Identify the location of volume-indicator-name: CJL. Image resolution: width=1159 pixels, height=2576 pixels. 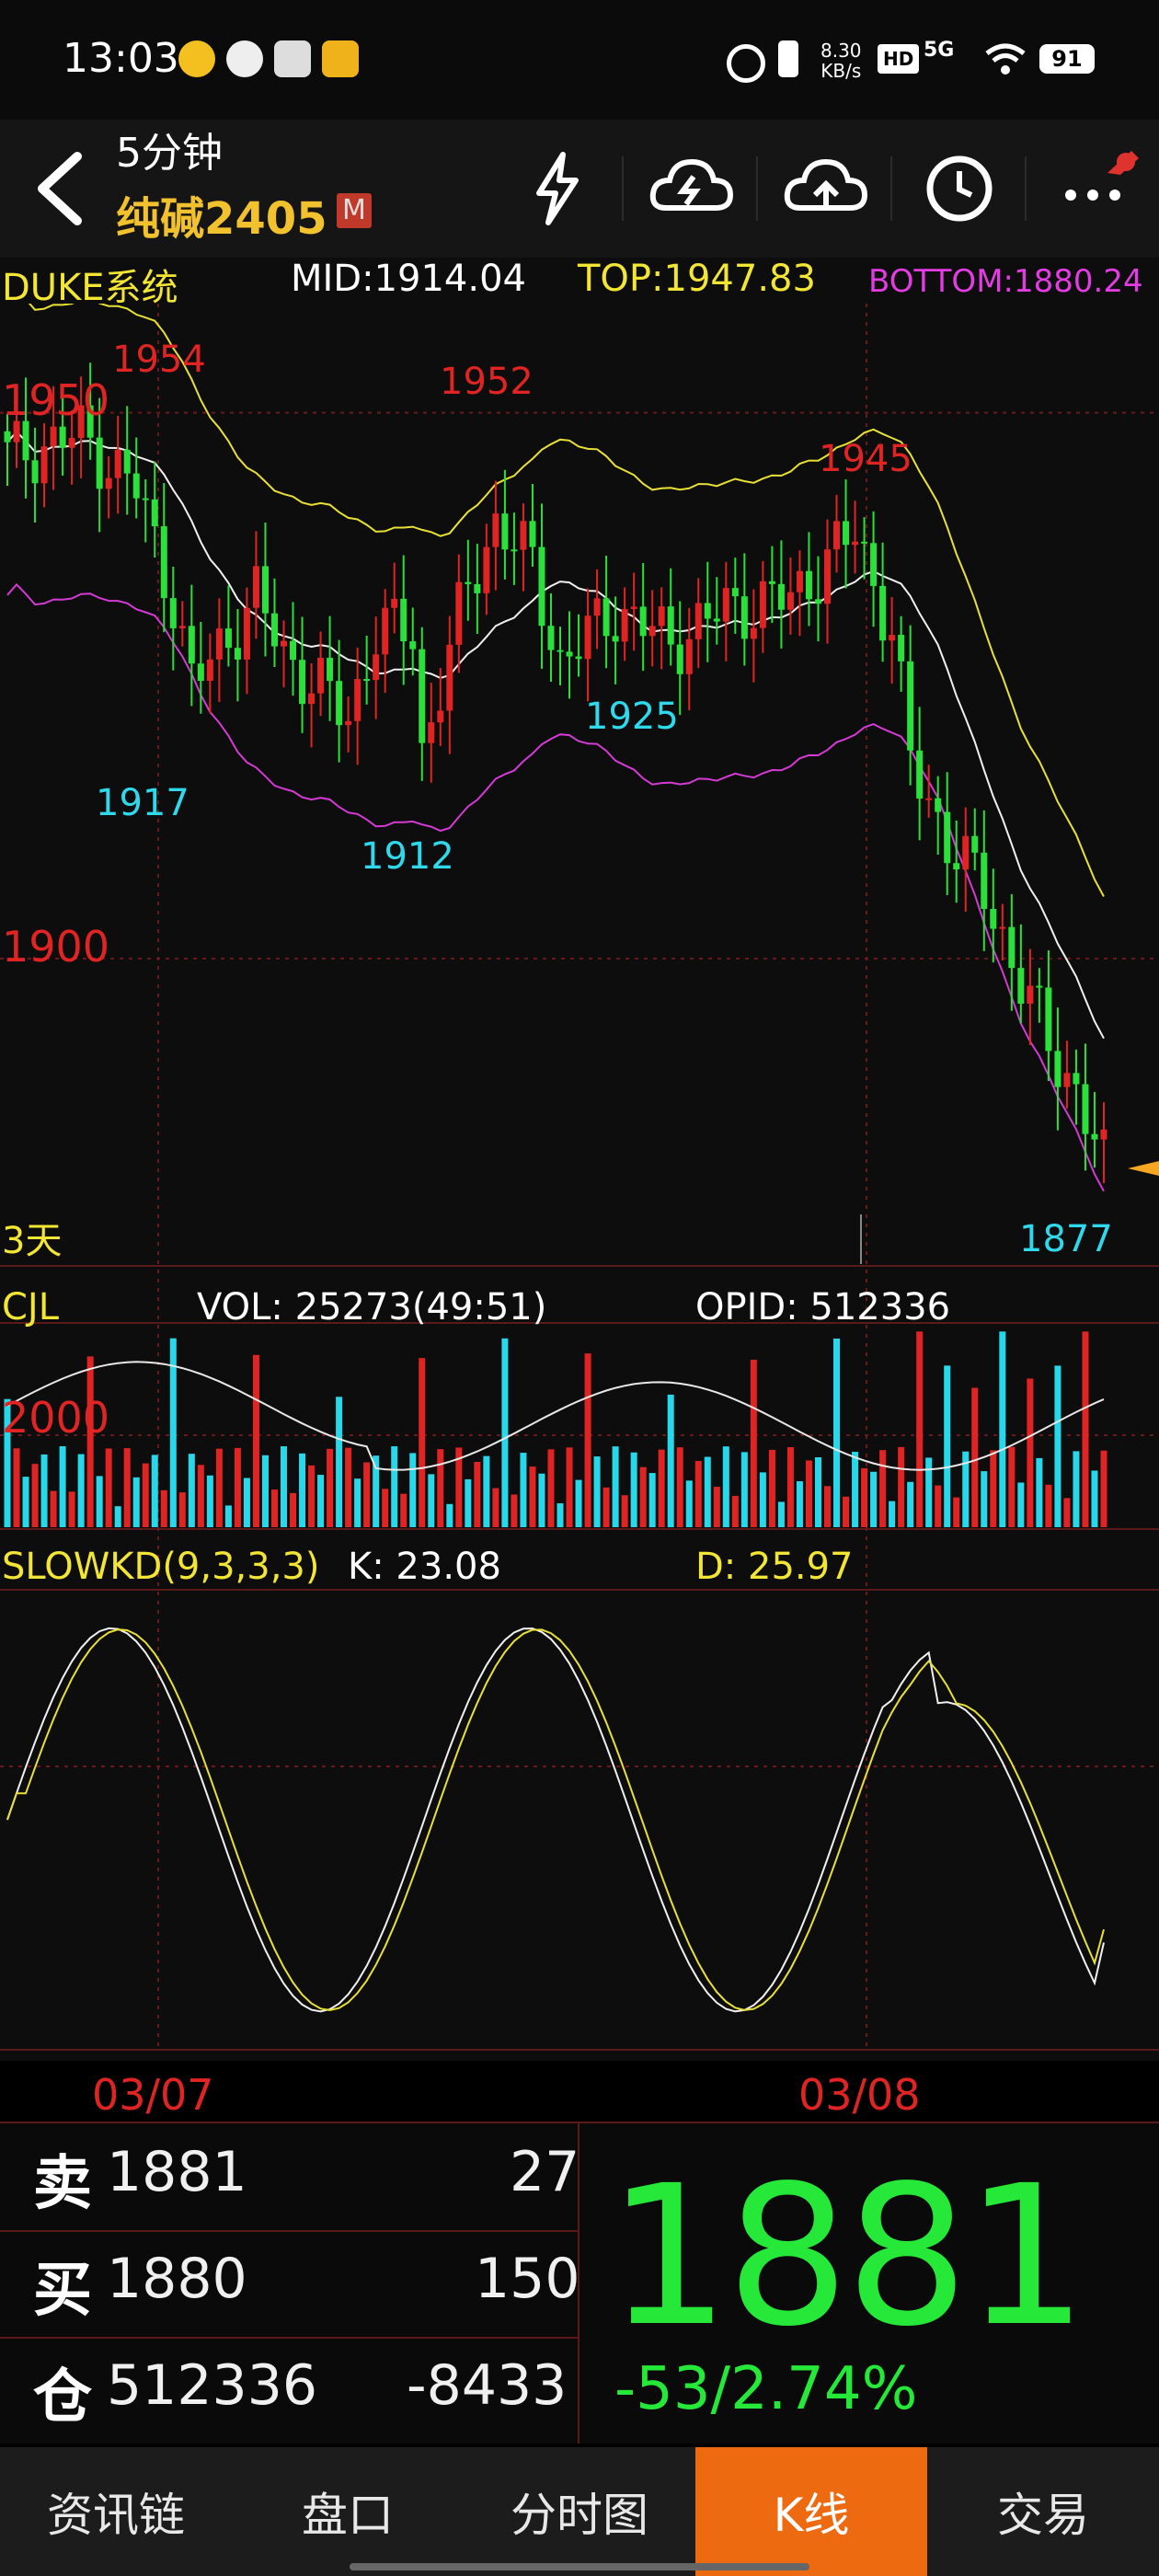
(30, 1307).